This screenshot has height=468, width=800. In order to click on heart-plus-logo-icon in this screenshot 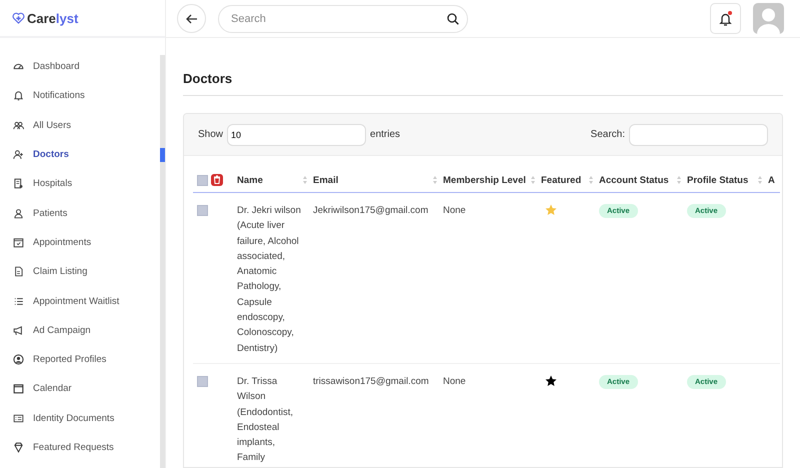, I will do `click(18, 18)`.